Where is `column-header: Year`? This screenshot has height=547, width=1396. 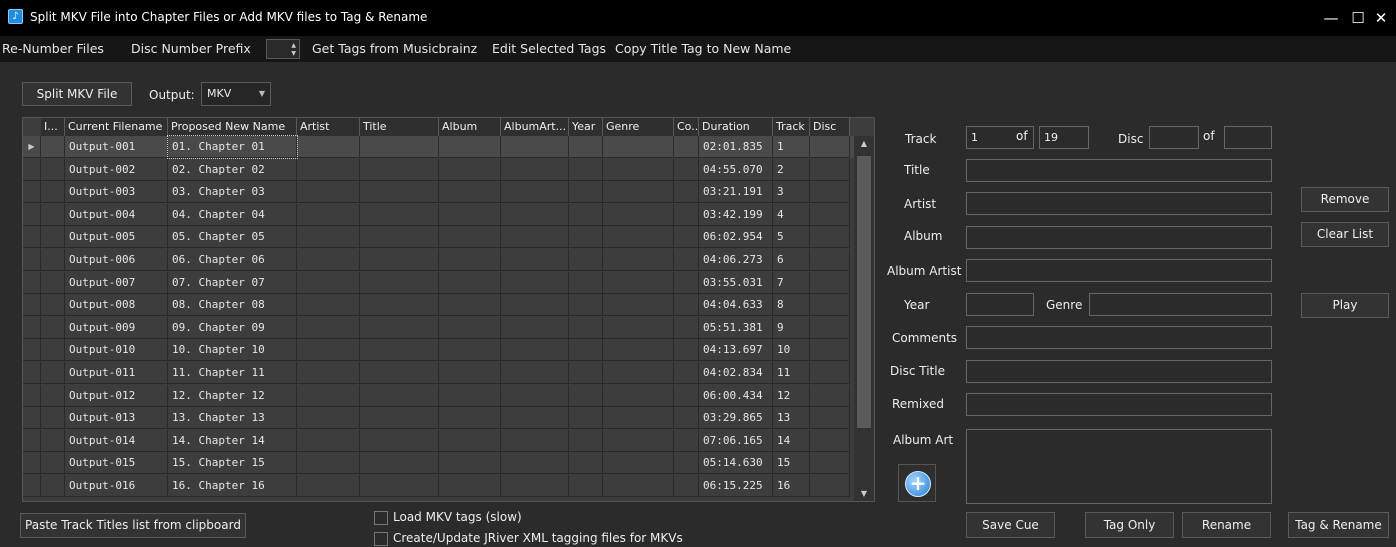
column-header: Year is located at coordinates (586, 127).